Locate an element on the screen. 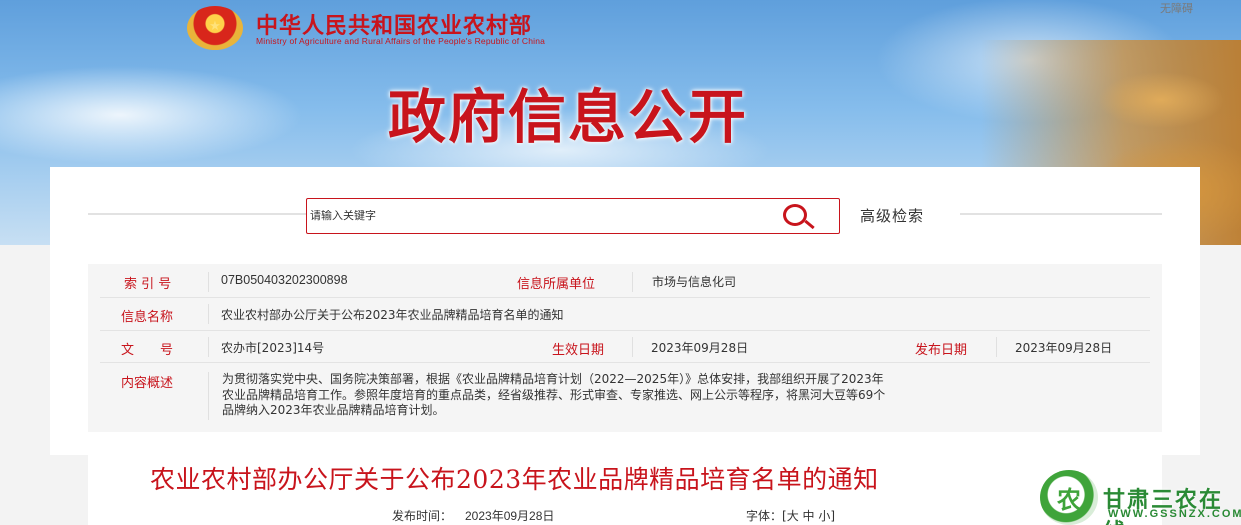  national-emblem-icon: ★ is located at coordinates (215, 28).